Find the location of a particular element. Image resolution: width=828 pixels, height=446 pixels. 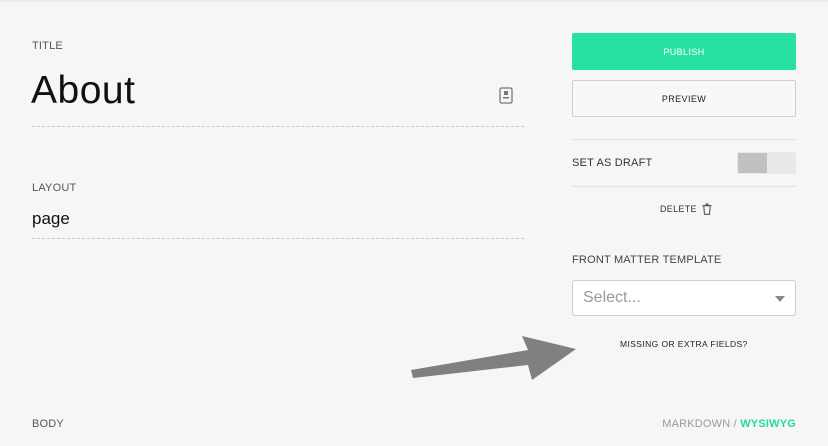

body-label: BODY is located at coordinates (48, 424).